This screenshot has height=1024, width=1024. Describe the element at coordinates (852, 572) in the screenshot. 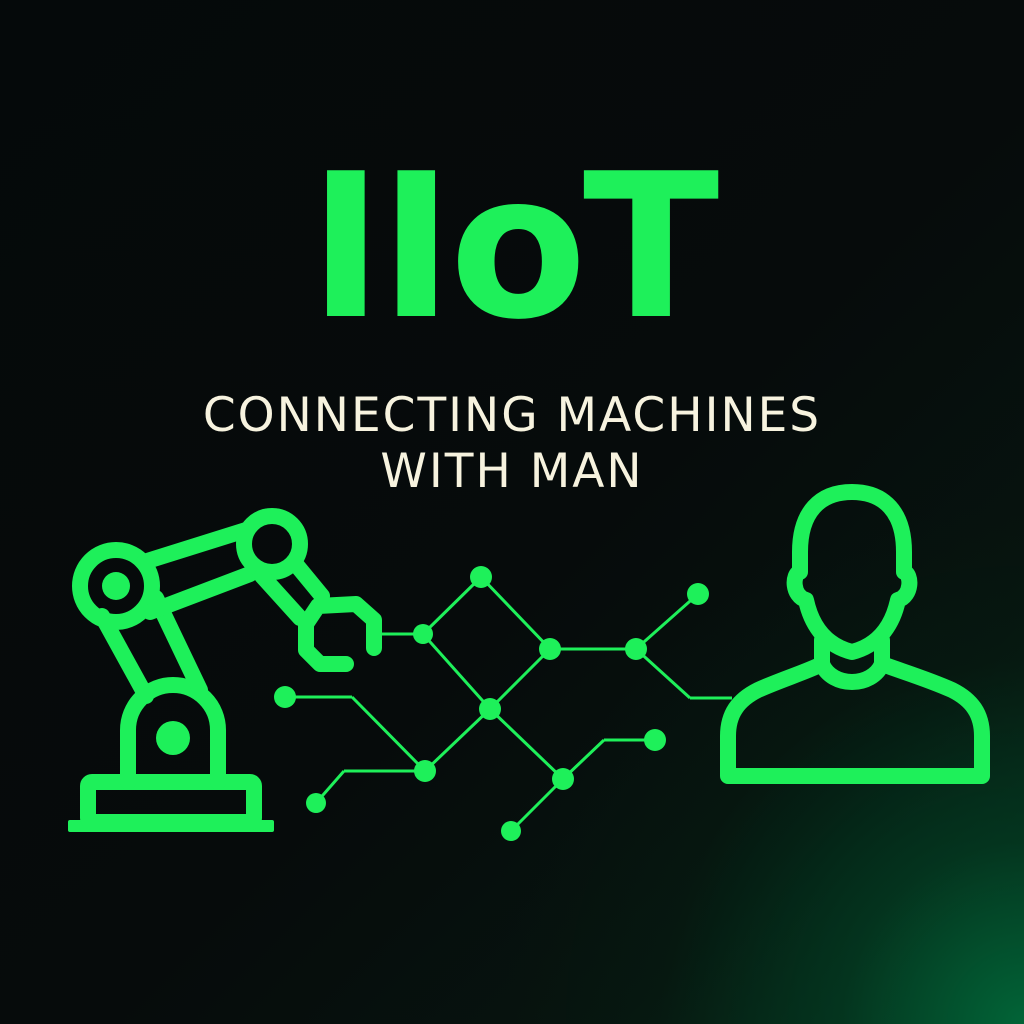

I see `person-head` at that location.